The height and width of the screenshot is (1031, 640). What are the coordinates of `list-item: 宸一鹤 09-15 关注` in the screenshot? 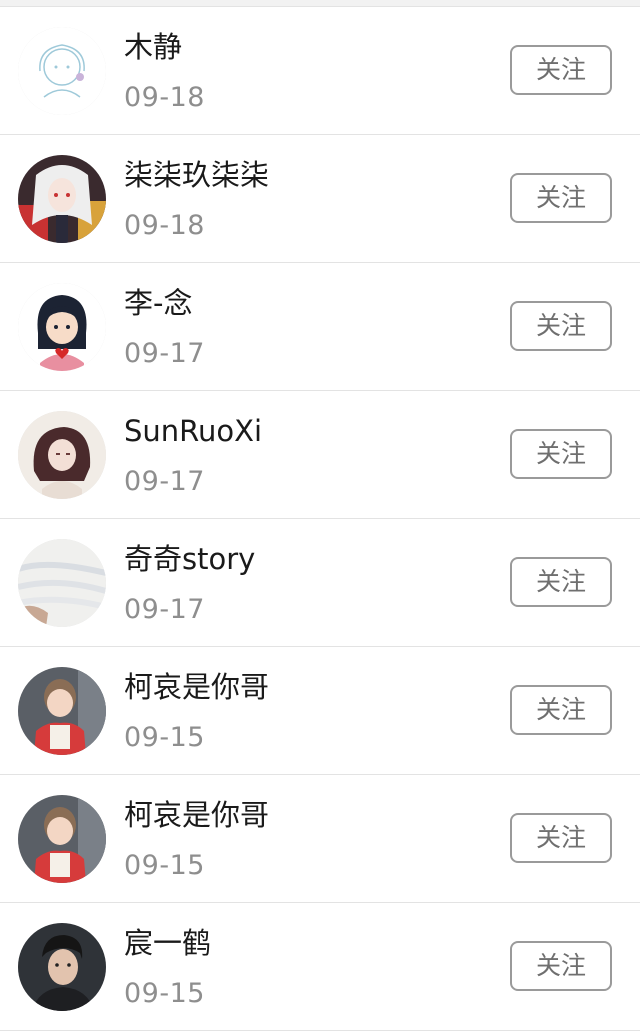 It's located at (320, 967).